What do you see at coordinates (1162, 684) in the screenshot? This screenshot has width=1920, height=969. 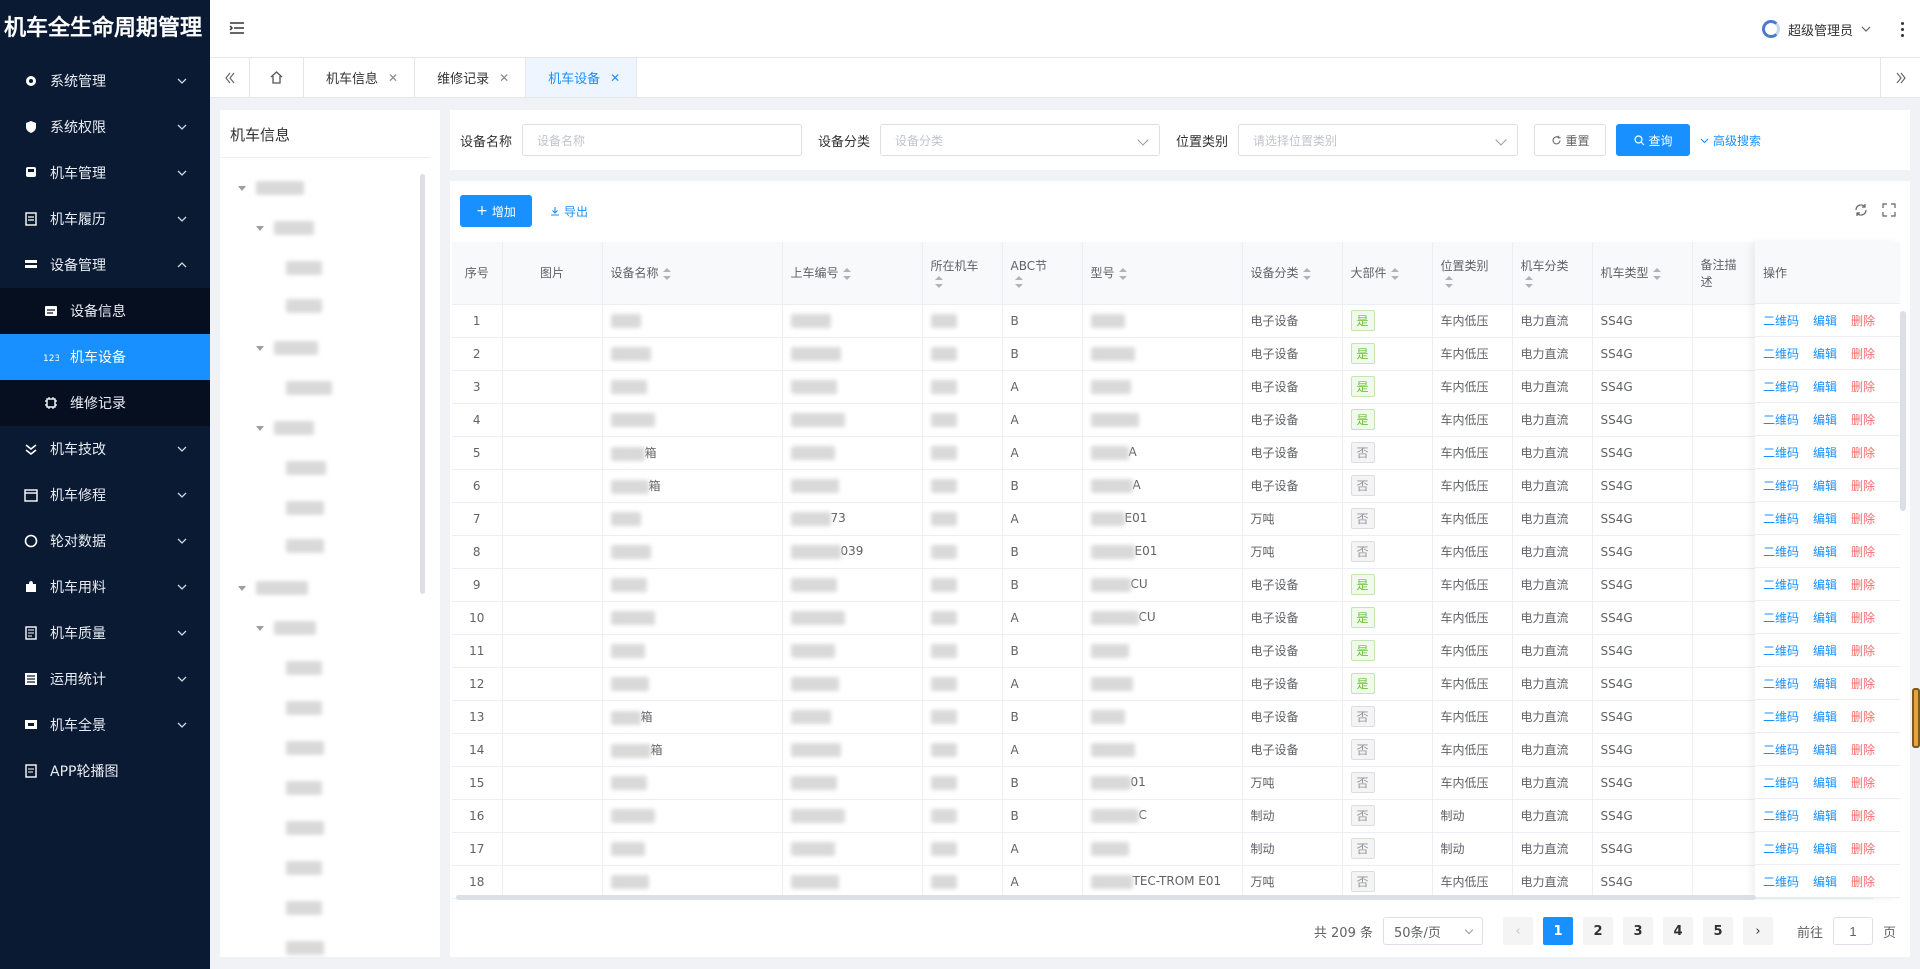 I see `table-row: 12 A 电子设备 是 车内低压 电力直流 SS4G` at bounding box center [1162, 684].